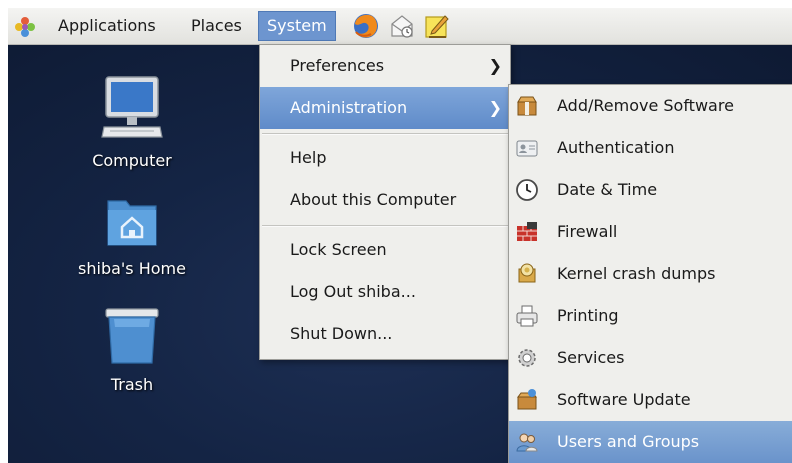 Image resolution: width=792 pixels, height=463 pixels. Describe the element at coordinates (366, 26) in the screenshot. I see `firefox-icon` at that location.